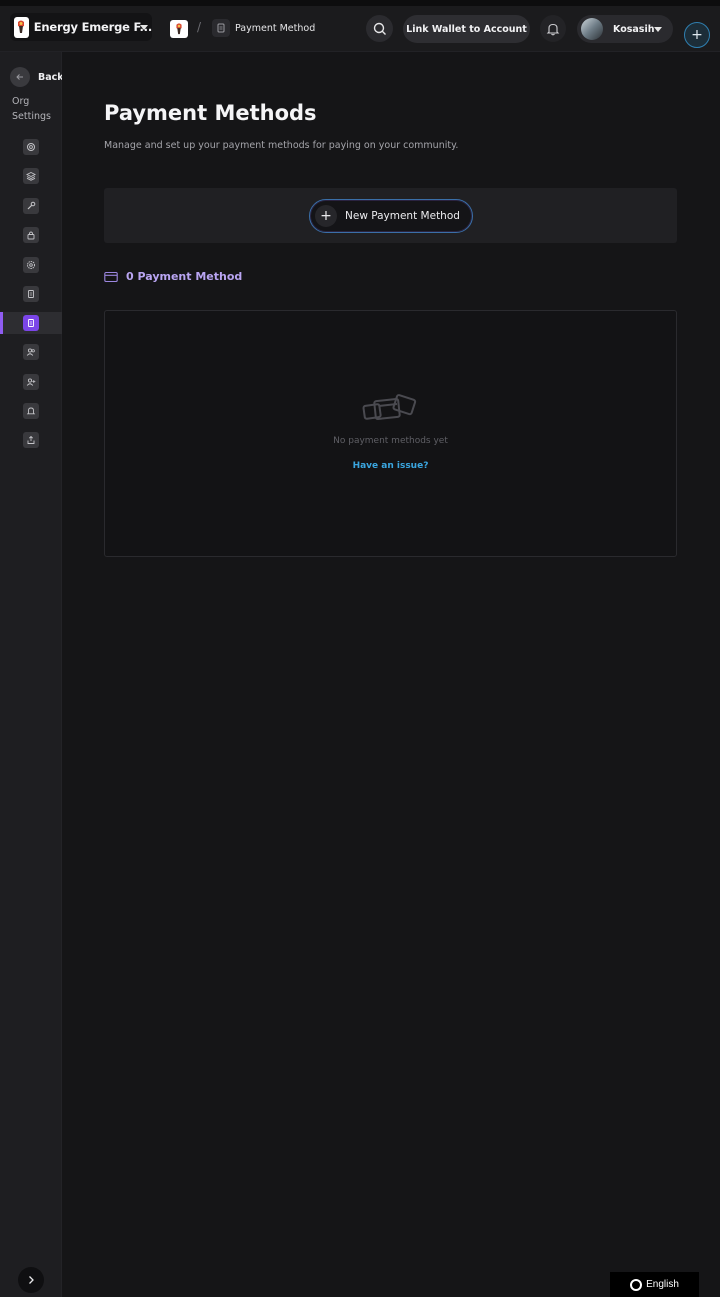 Image resolution: width=720 pixels, height=1297 pixels. Describe the element at coordinates (20, 77) in the screenshot. I see `arrow-left-icon` at that location.